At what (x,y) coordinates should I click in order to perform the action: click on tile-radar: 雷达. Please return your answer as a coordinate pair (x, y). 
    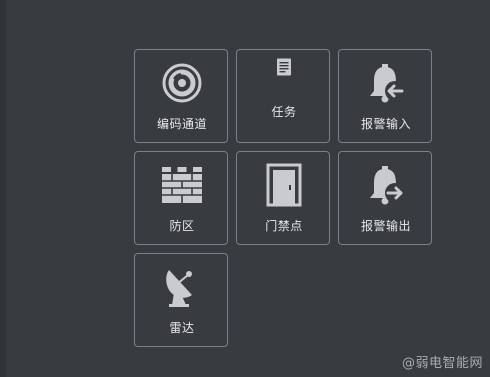
    Looking at the image, I should click on (181, 300).